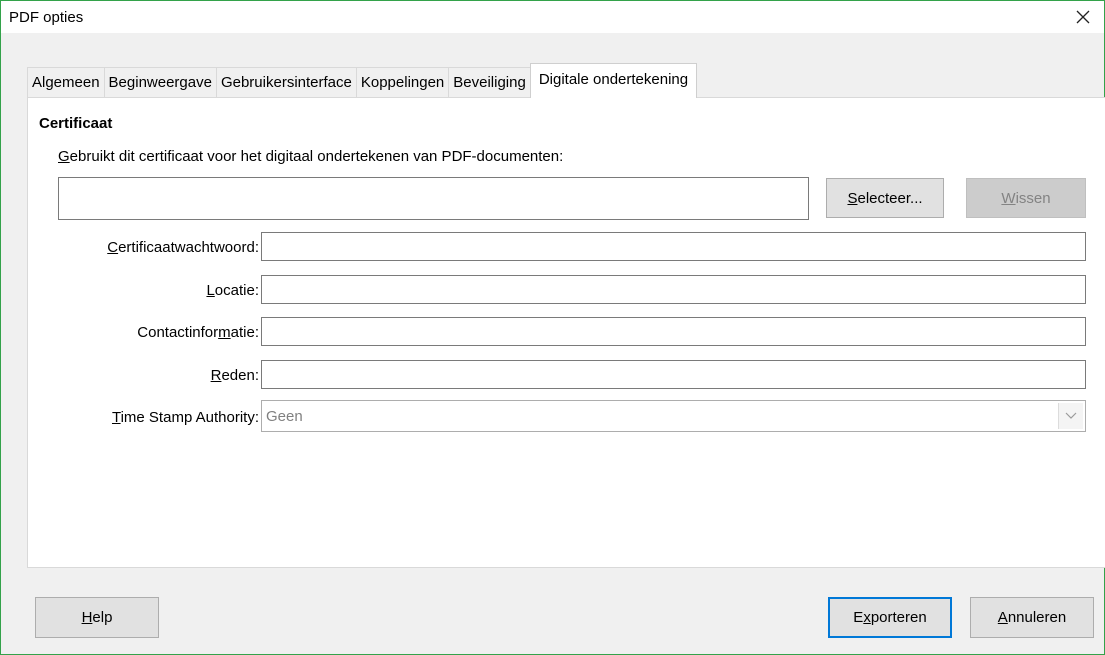  What do you see at coordinates (76, 123) in the screenshot?
I see `certificate-section-title: Certificaat` at bounding box center [76, 123].